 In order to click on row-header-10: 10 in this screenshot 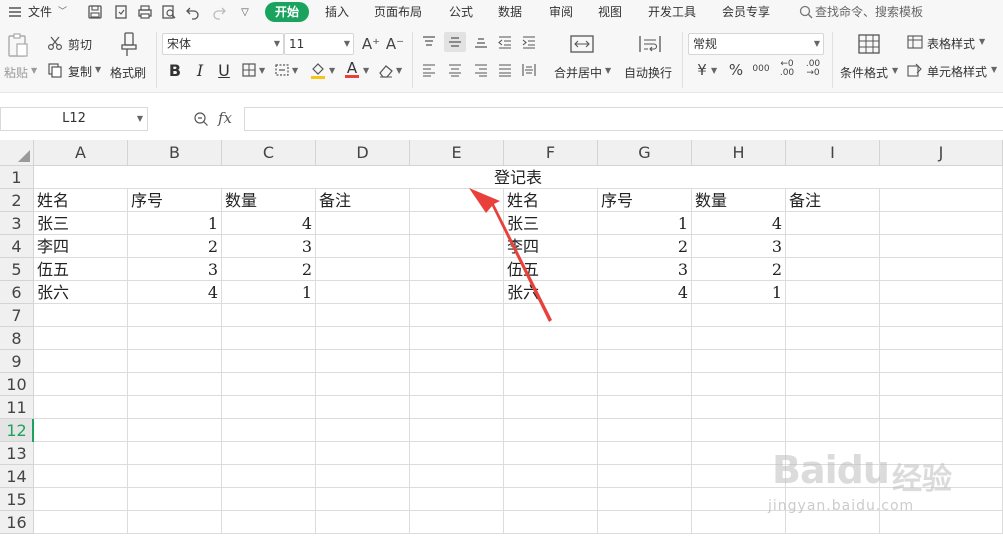, I will do `click(17, 384)`.